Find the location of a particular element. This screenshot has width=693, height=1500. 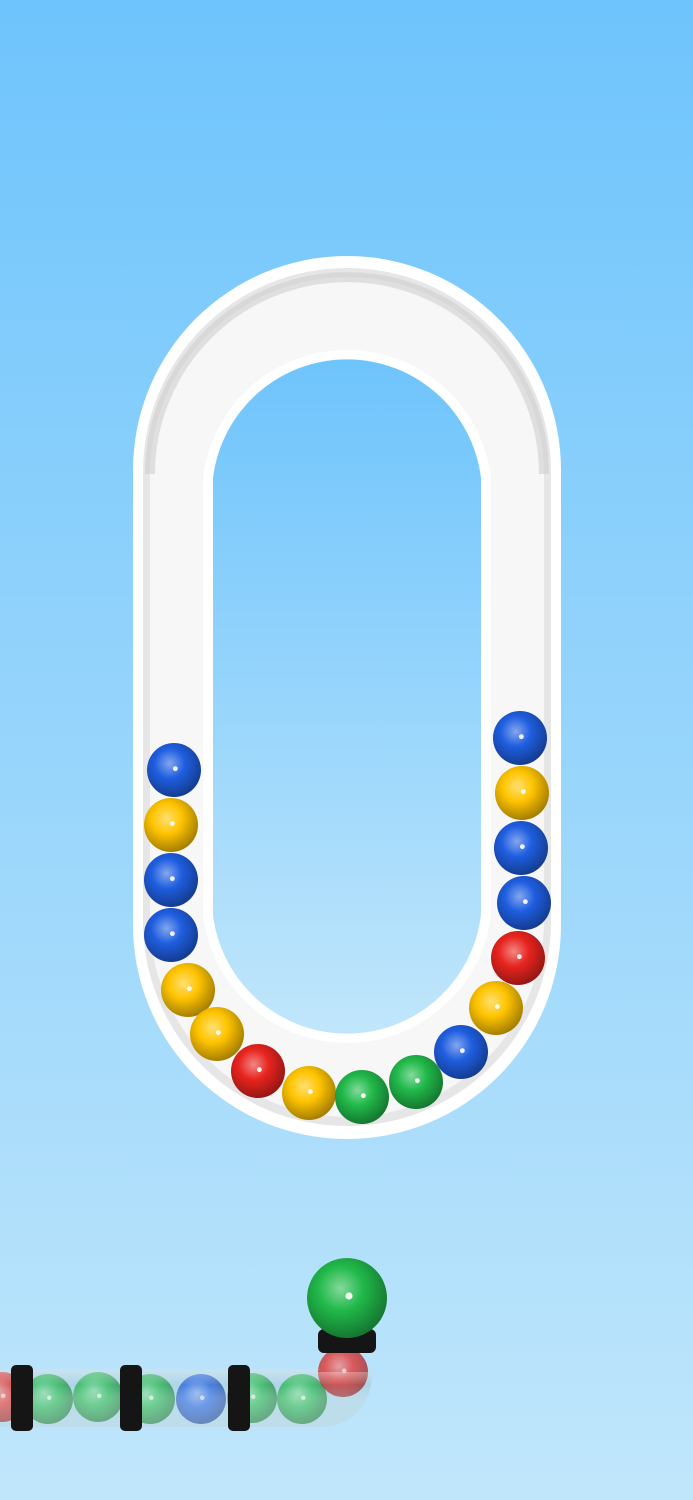

launcher-tube-gloss is located at coordinates (186, 1397).